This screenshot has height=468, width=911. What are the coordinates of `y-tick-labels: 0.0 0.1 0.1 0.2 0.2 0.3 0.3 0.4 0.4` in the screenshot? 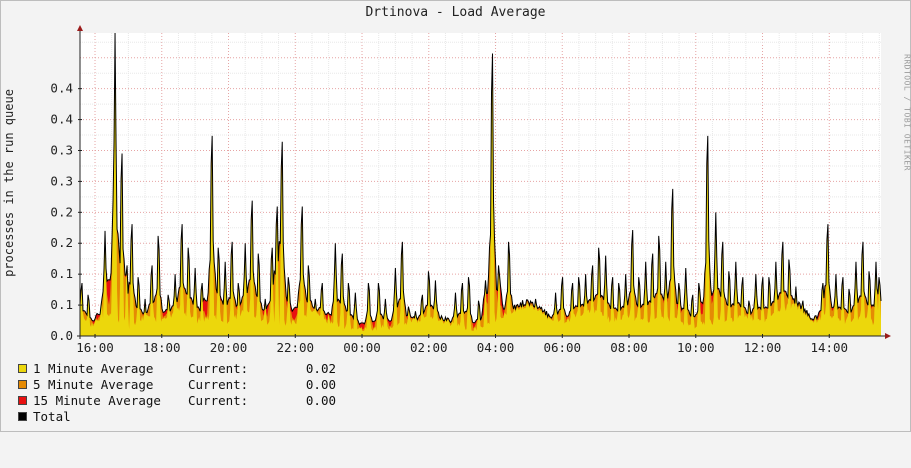 It's located at (66, 212).